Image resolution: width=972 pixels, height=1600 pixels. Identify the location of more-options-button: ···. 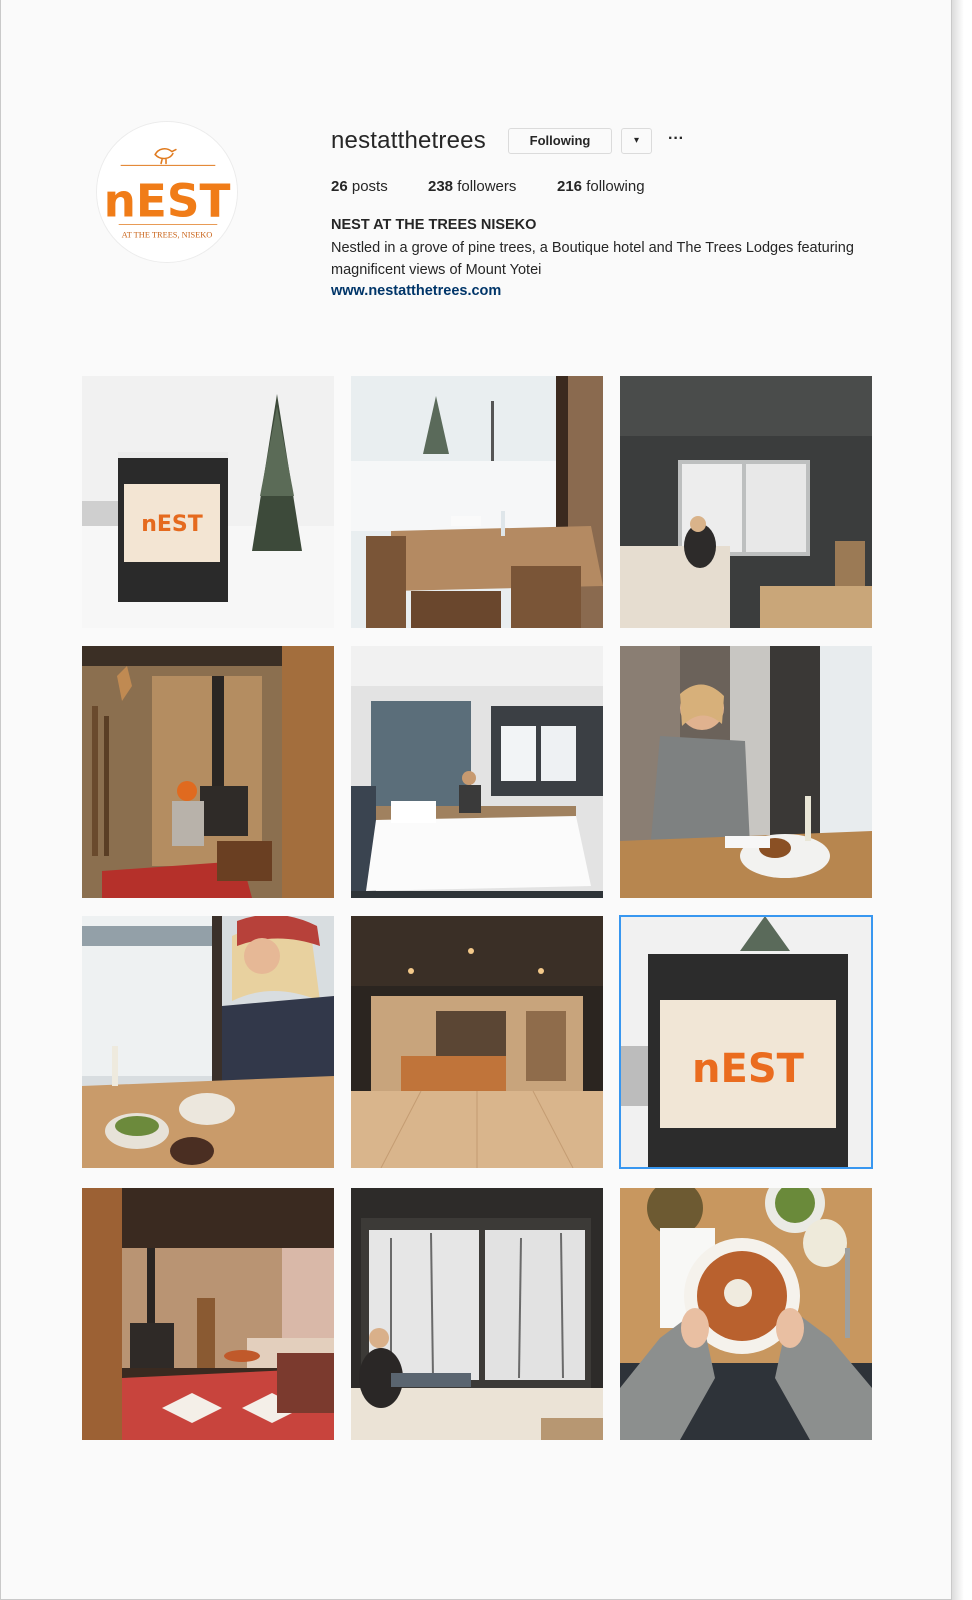
(676, 141).